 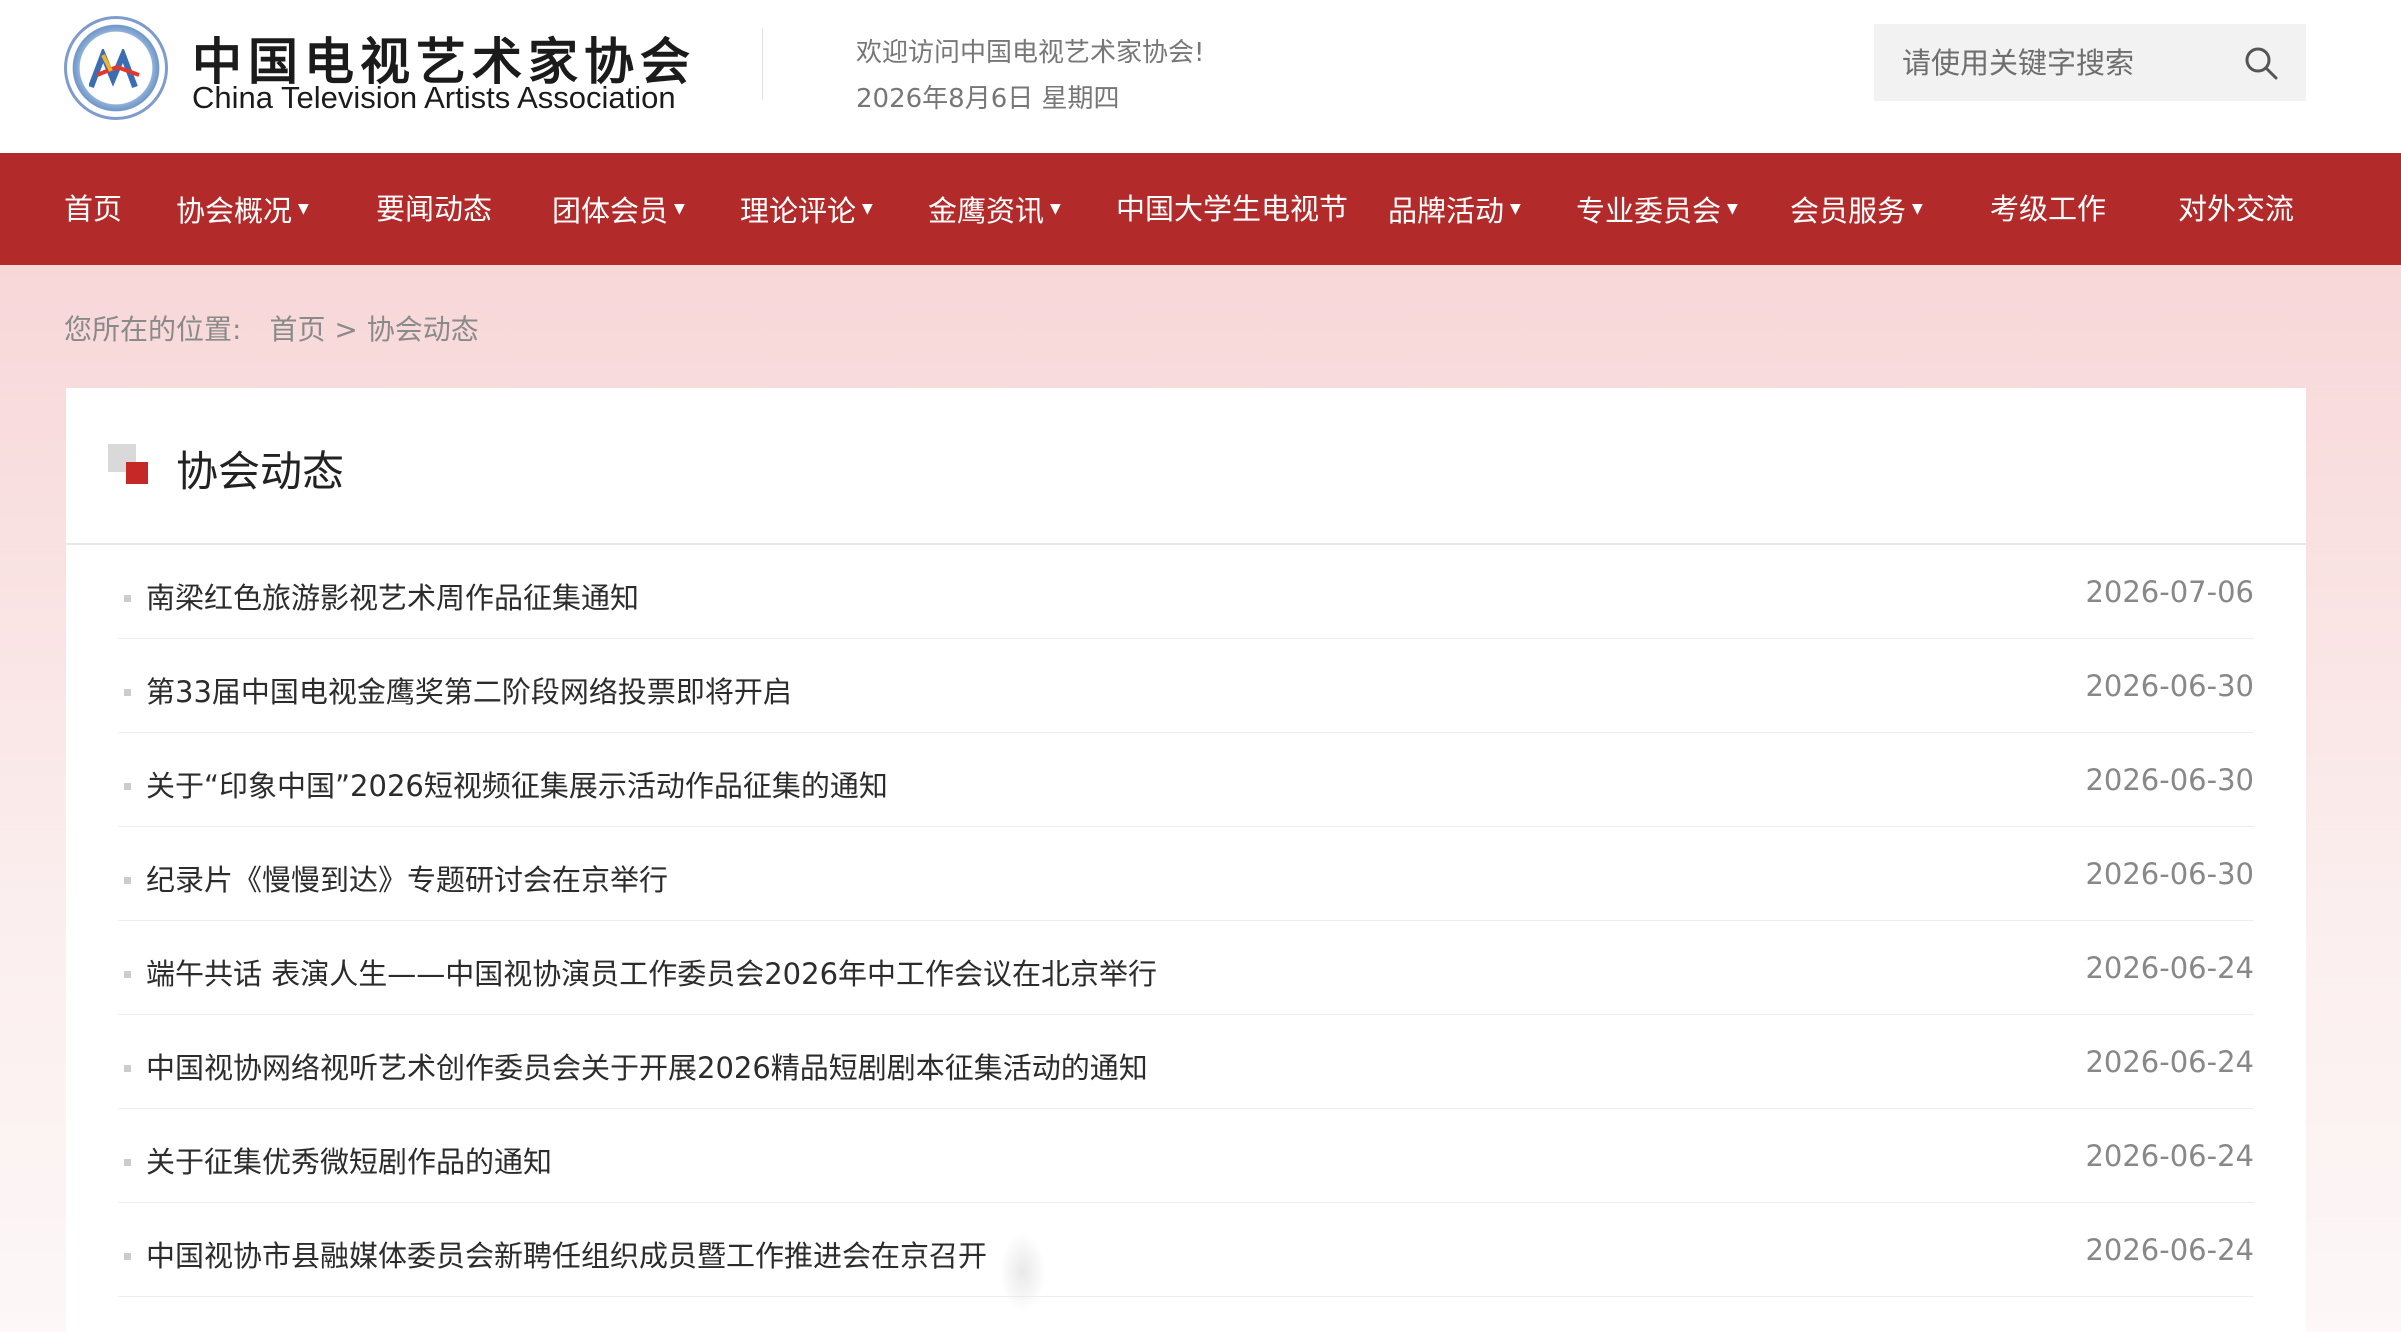 I want to click on news-title-link: 关于“印象中国”2026短视频征集展示活动作品征集的通知, so click(x=517, y=784).